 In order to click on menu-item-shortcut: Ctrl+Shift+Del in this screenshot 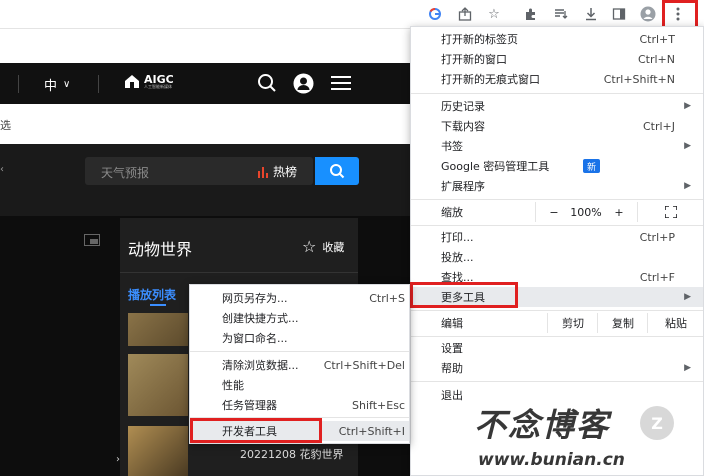, I will do `click(364, 365)`.